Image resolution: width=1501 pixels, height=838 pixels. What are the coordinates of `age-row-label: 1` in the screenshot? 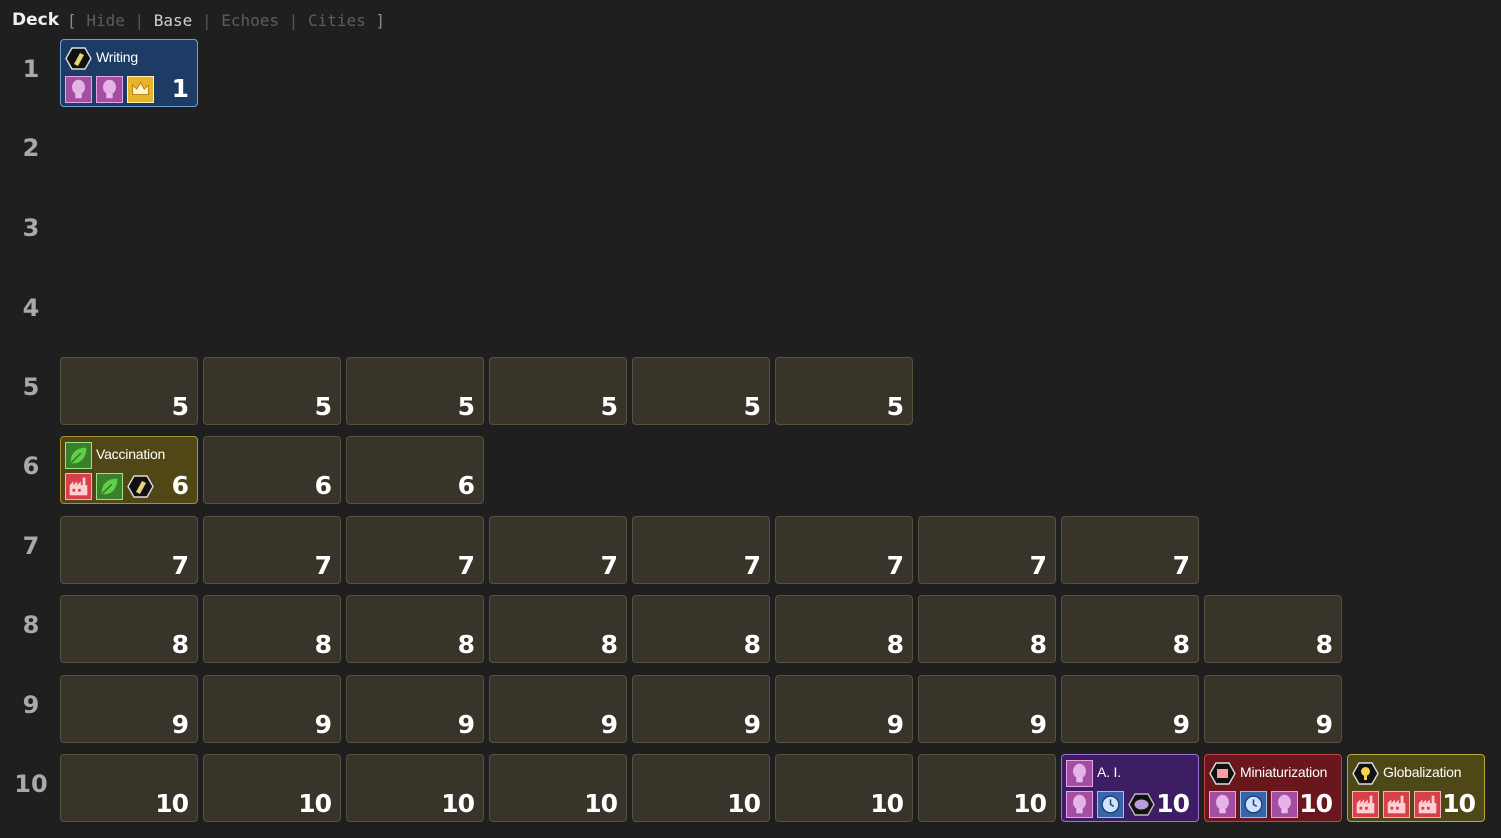 It's located at (31, 69).